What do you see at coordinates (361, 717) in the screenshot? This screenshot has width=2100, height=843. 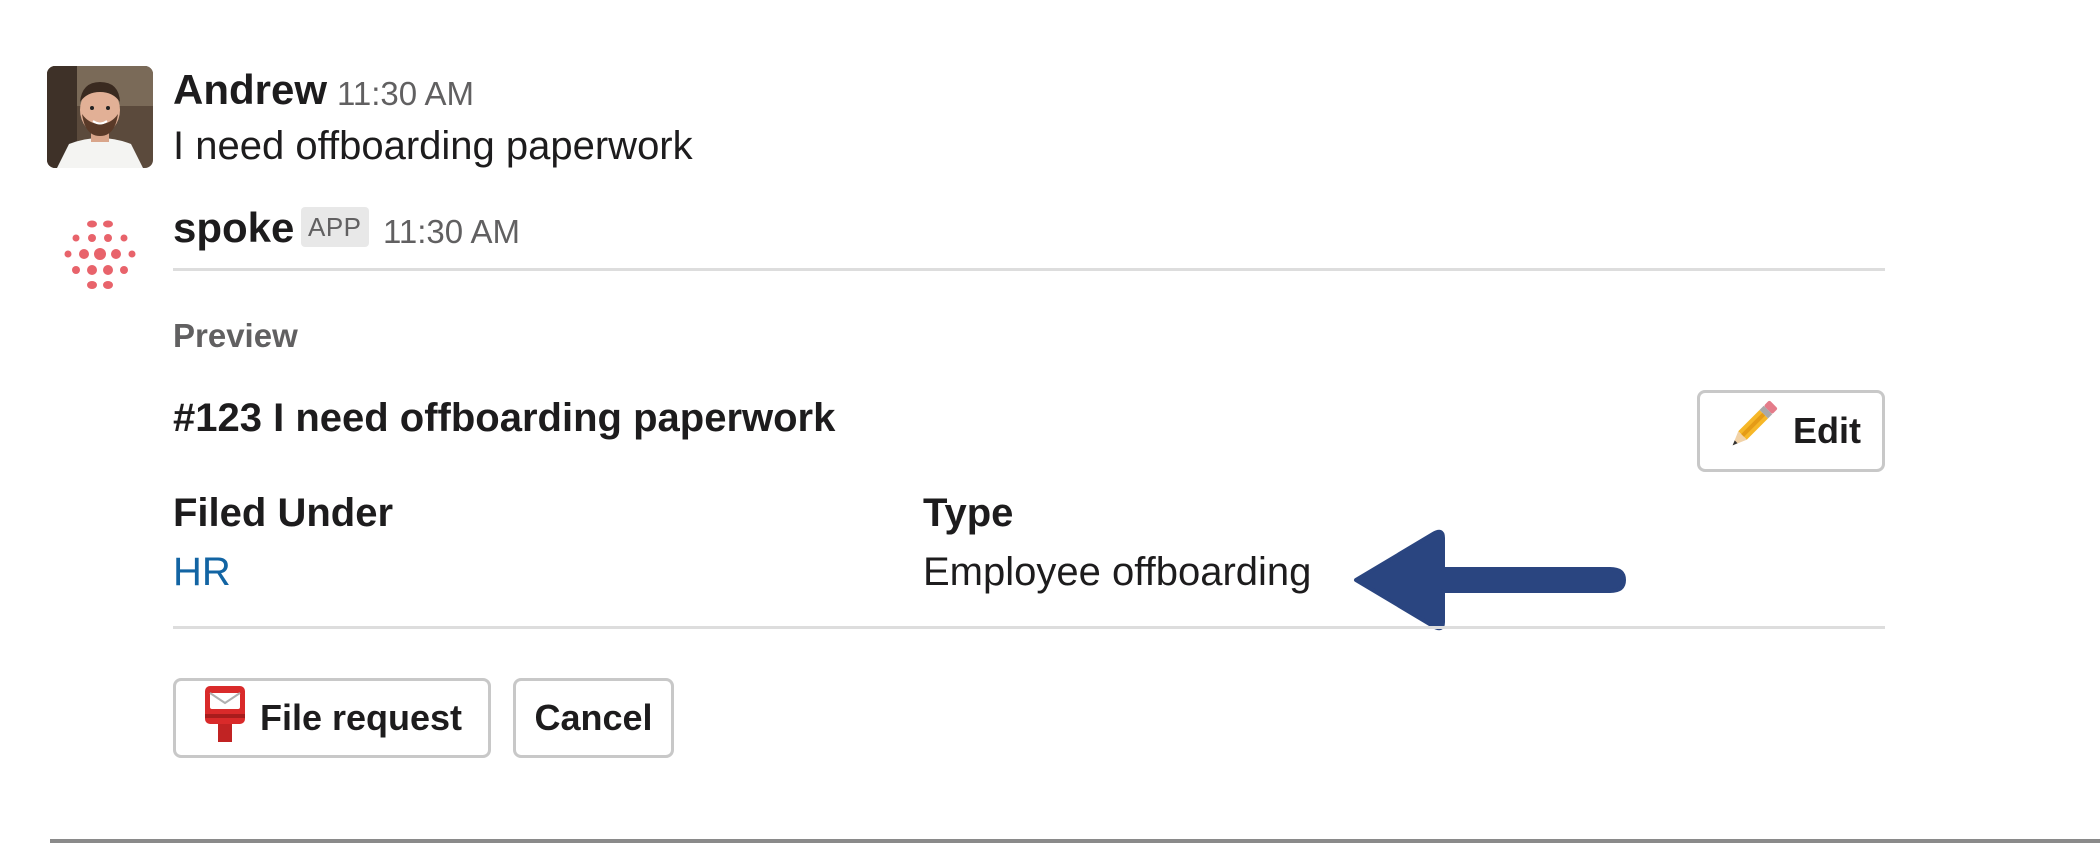 I see `file-request-label: File request` at bounding box center [361, 717].